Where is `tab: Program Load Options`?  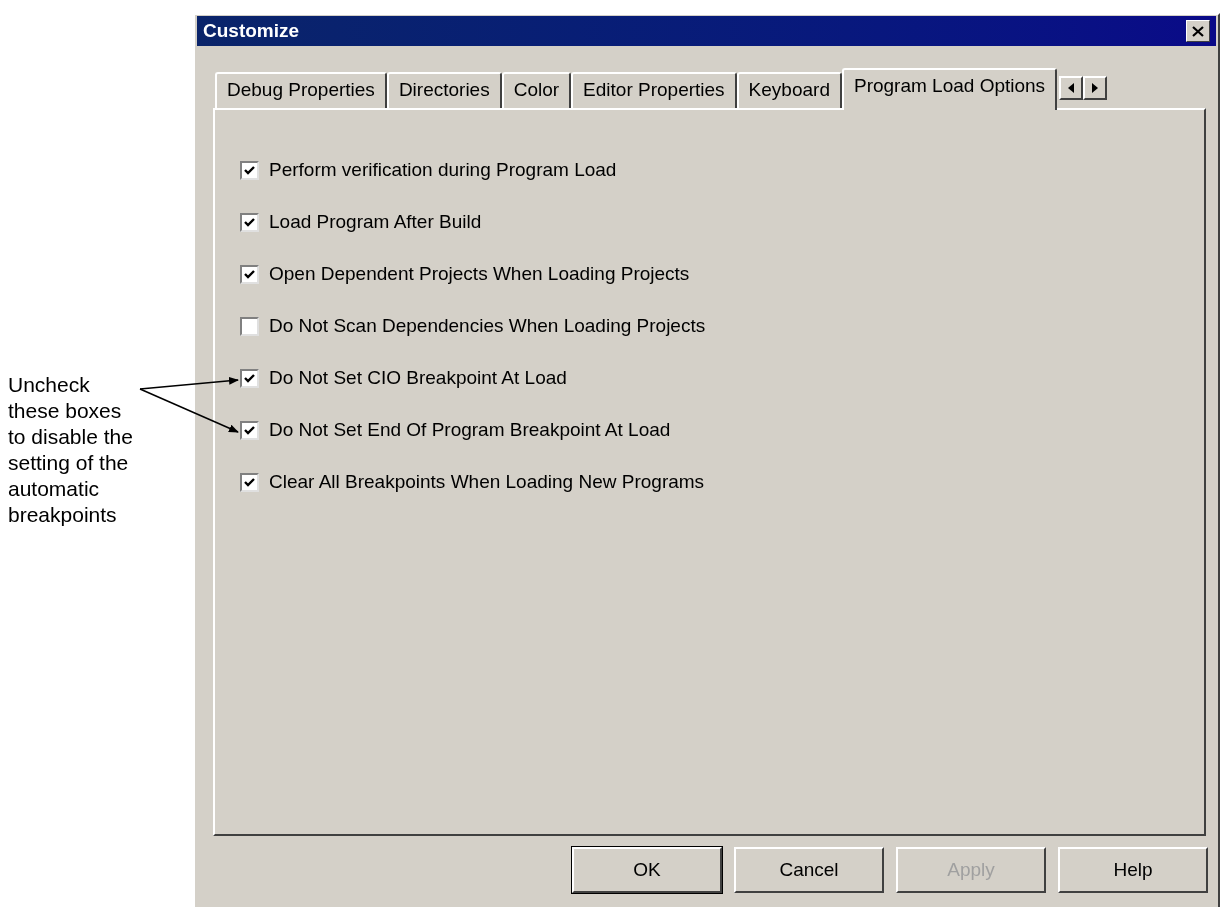 tab: Program Load Options is located at coordinates (949, 89).